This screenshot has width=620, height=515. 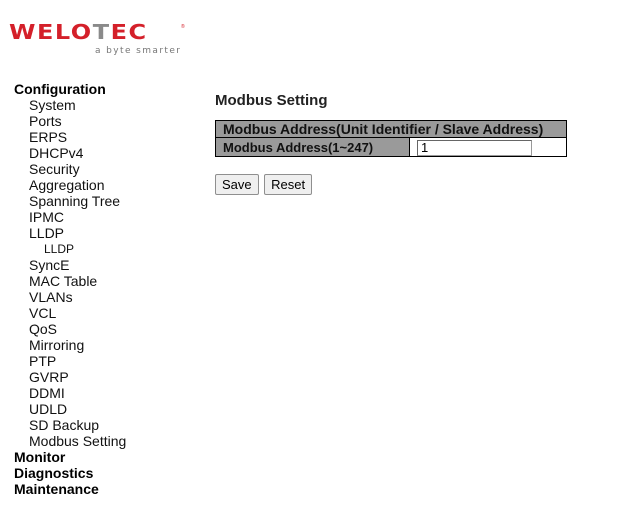 I want to click on nav-item-erps: ERPS, so click(x=104, y=137).